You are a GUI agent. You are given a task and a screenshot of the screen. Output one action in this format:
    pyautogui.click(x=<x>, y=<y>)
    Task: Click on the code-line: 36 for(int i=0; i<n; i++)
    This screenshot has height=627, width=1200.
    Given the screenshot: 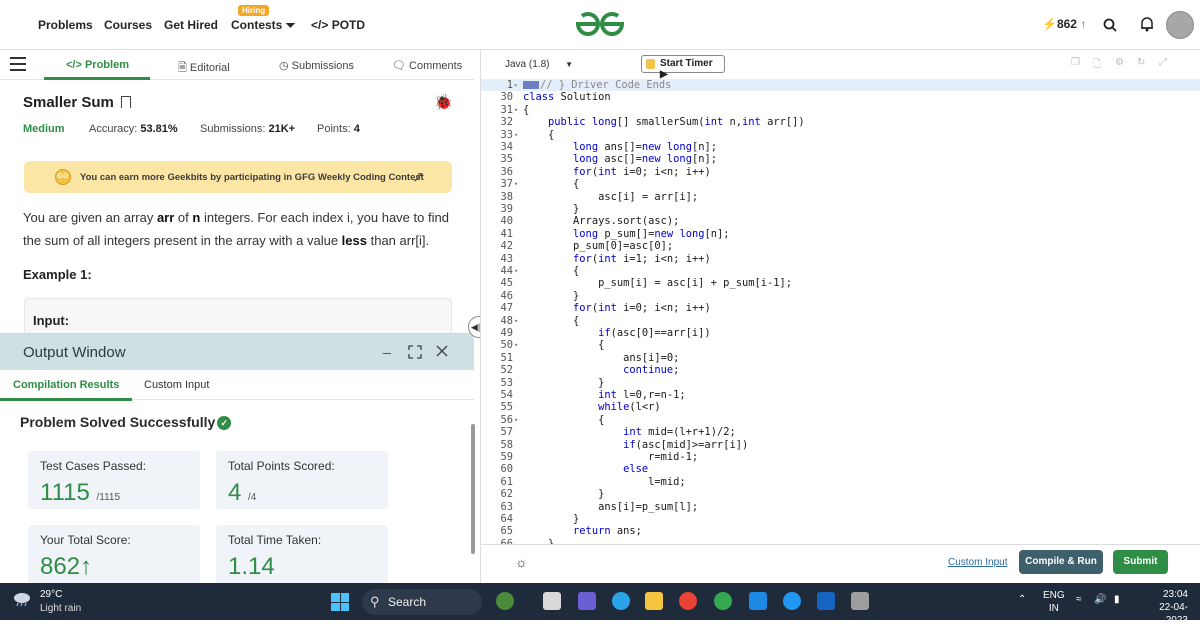 What is the action you would take?
    pyautogui.click(x=840, y=172)
    